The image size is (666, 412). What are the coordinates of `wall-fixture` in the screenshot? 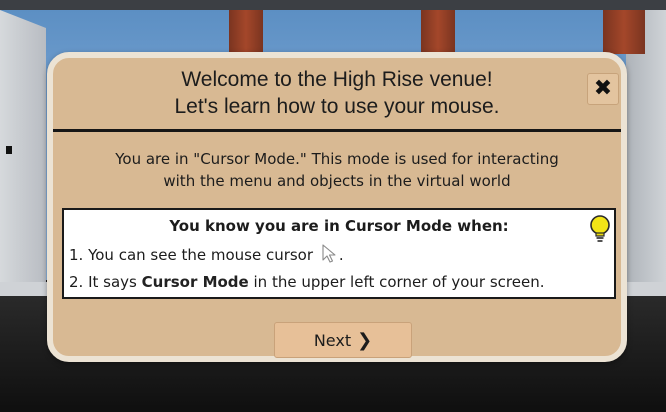 It's located at (9, 150).